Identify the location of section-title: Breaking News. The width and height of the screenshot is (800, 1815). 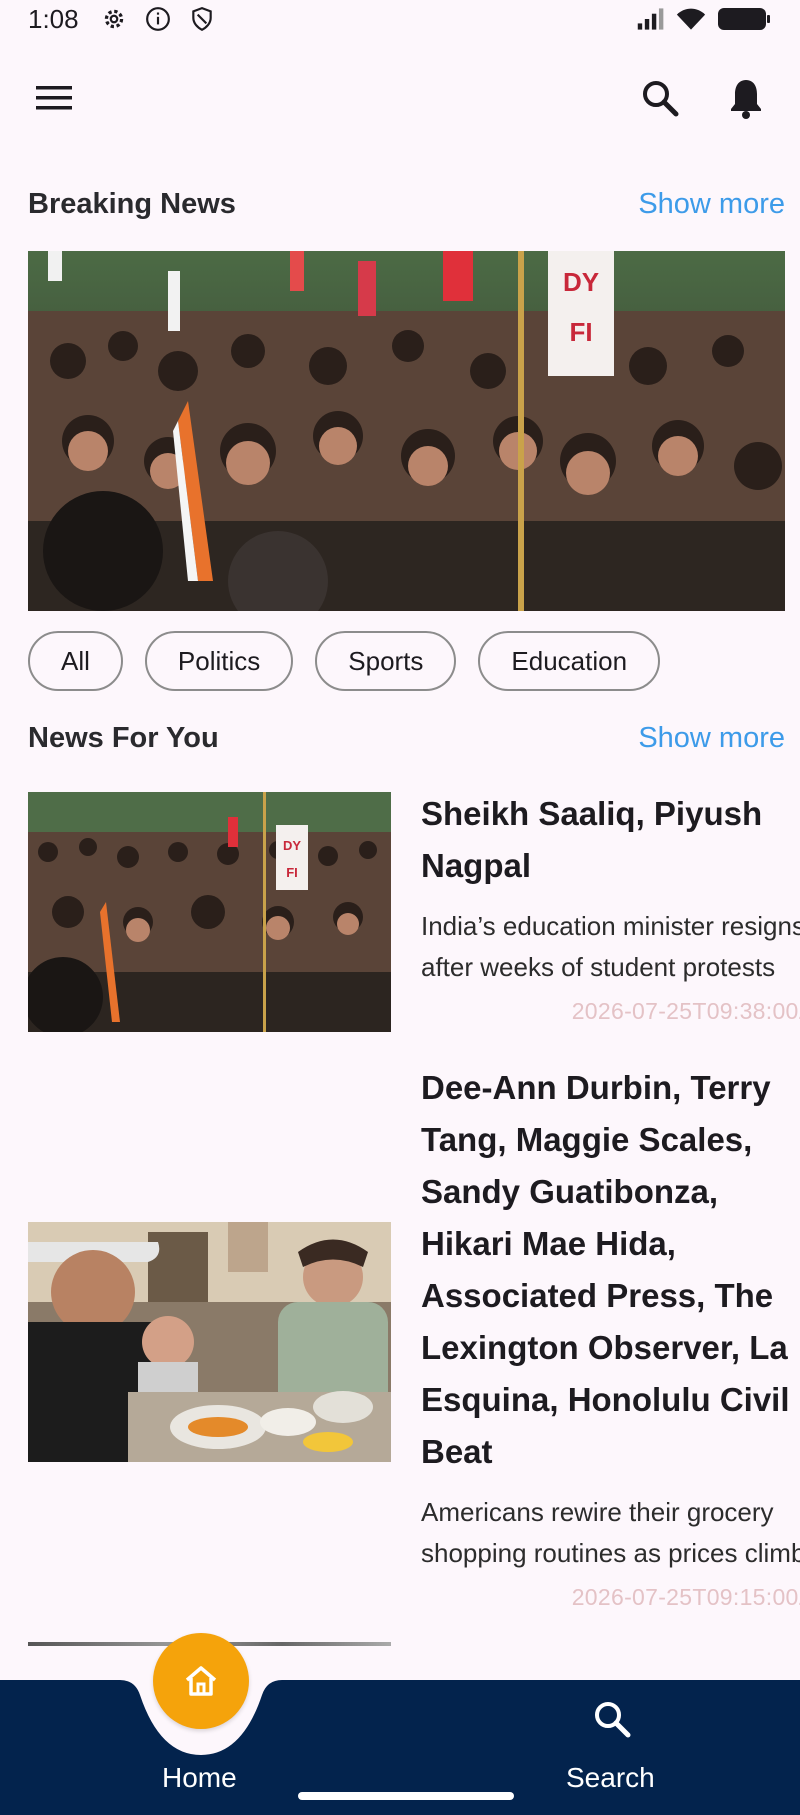
(132, 204).